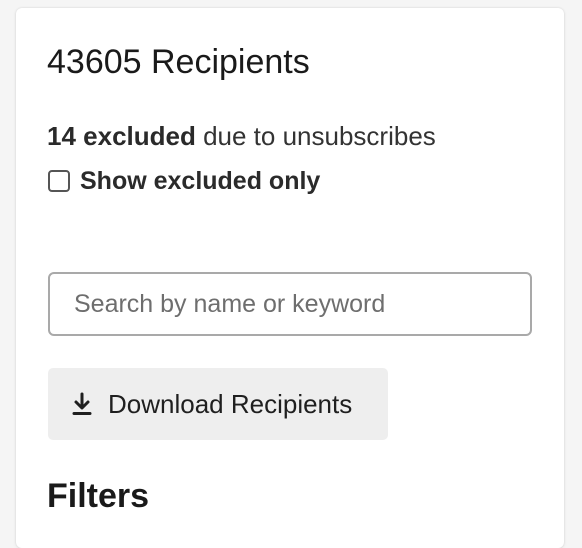 The width and height of the screenshot is (582, 548). Describe the element at coordinates (98, 496) in the screenshot. I see `filters-heading: Filters` at that location.